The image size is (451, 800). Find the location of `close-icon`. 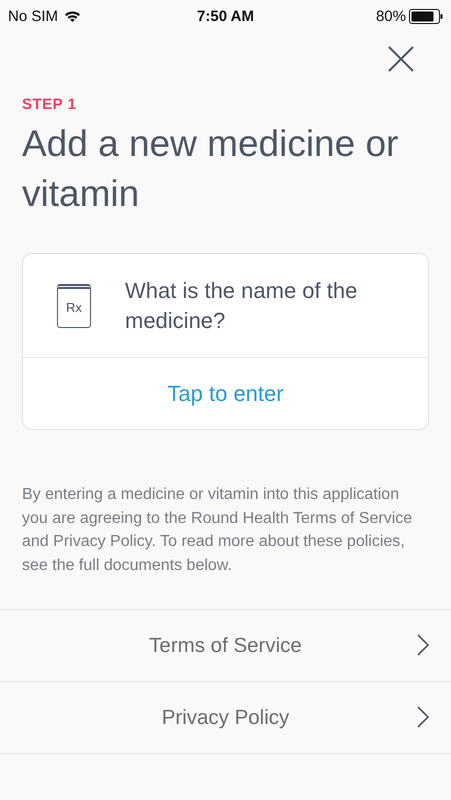

close-icon is located at coordinates (401, 59).